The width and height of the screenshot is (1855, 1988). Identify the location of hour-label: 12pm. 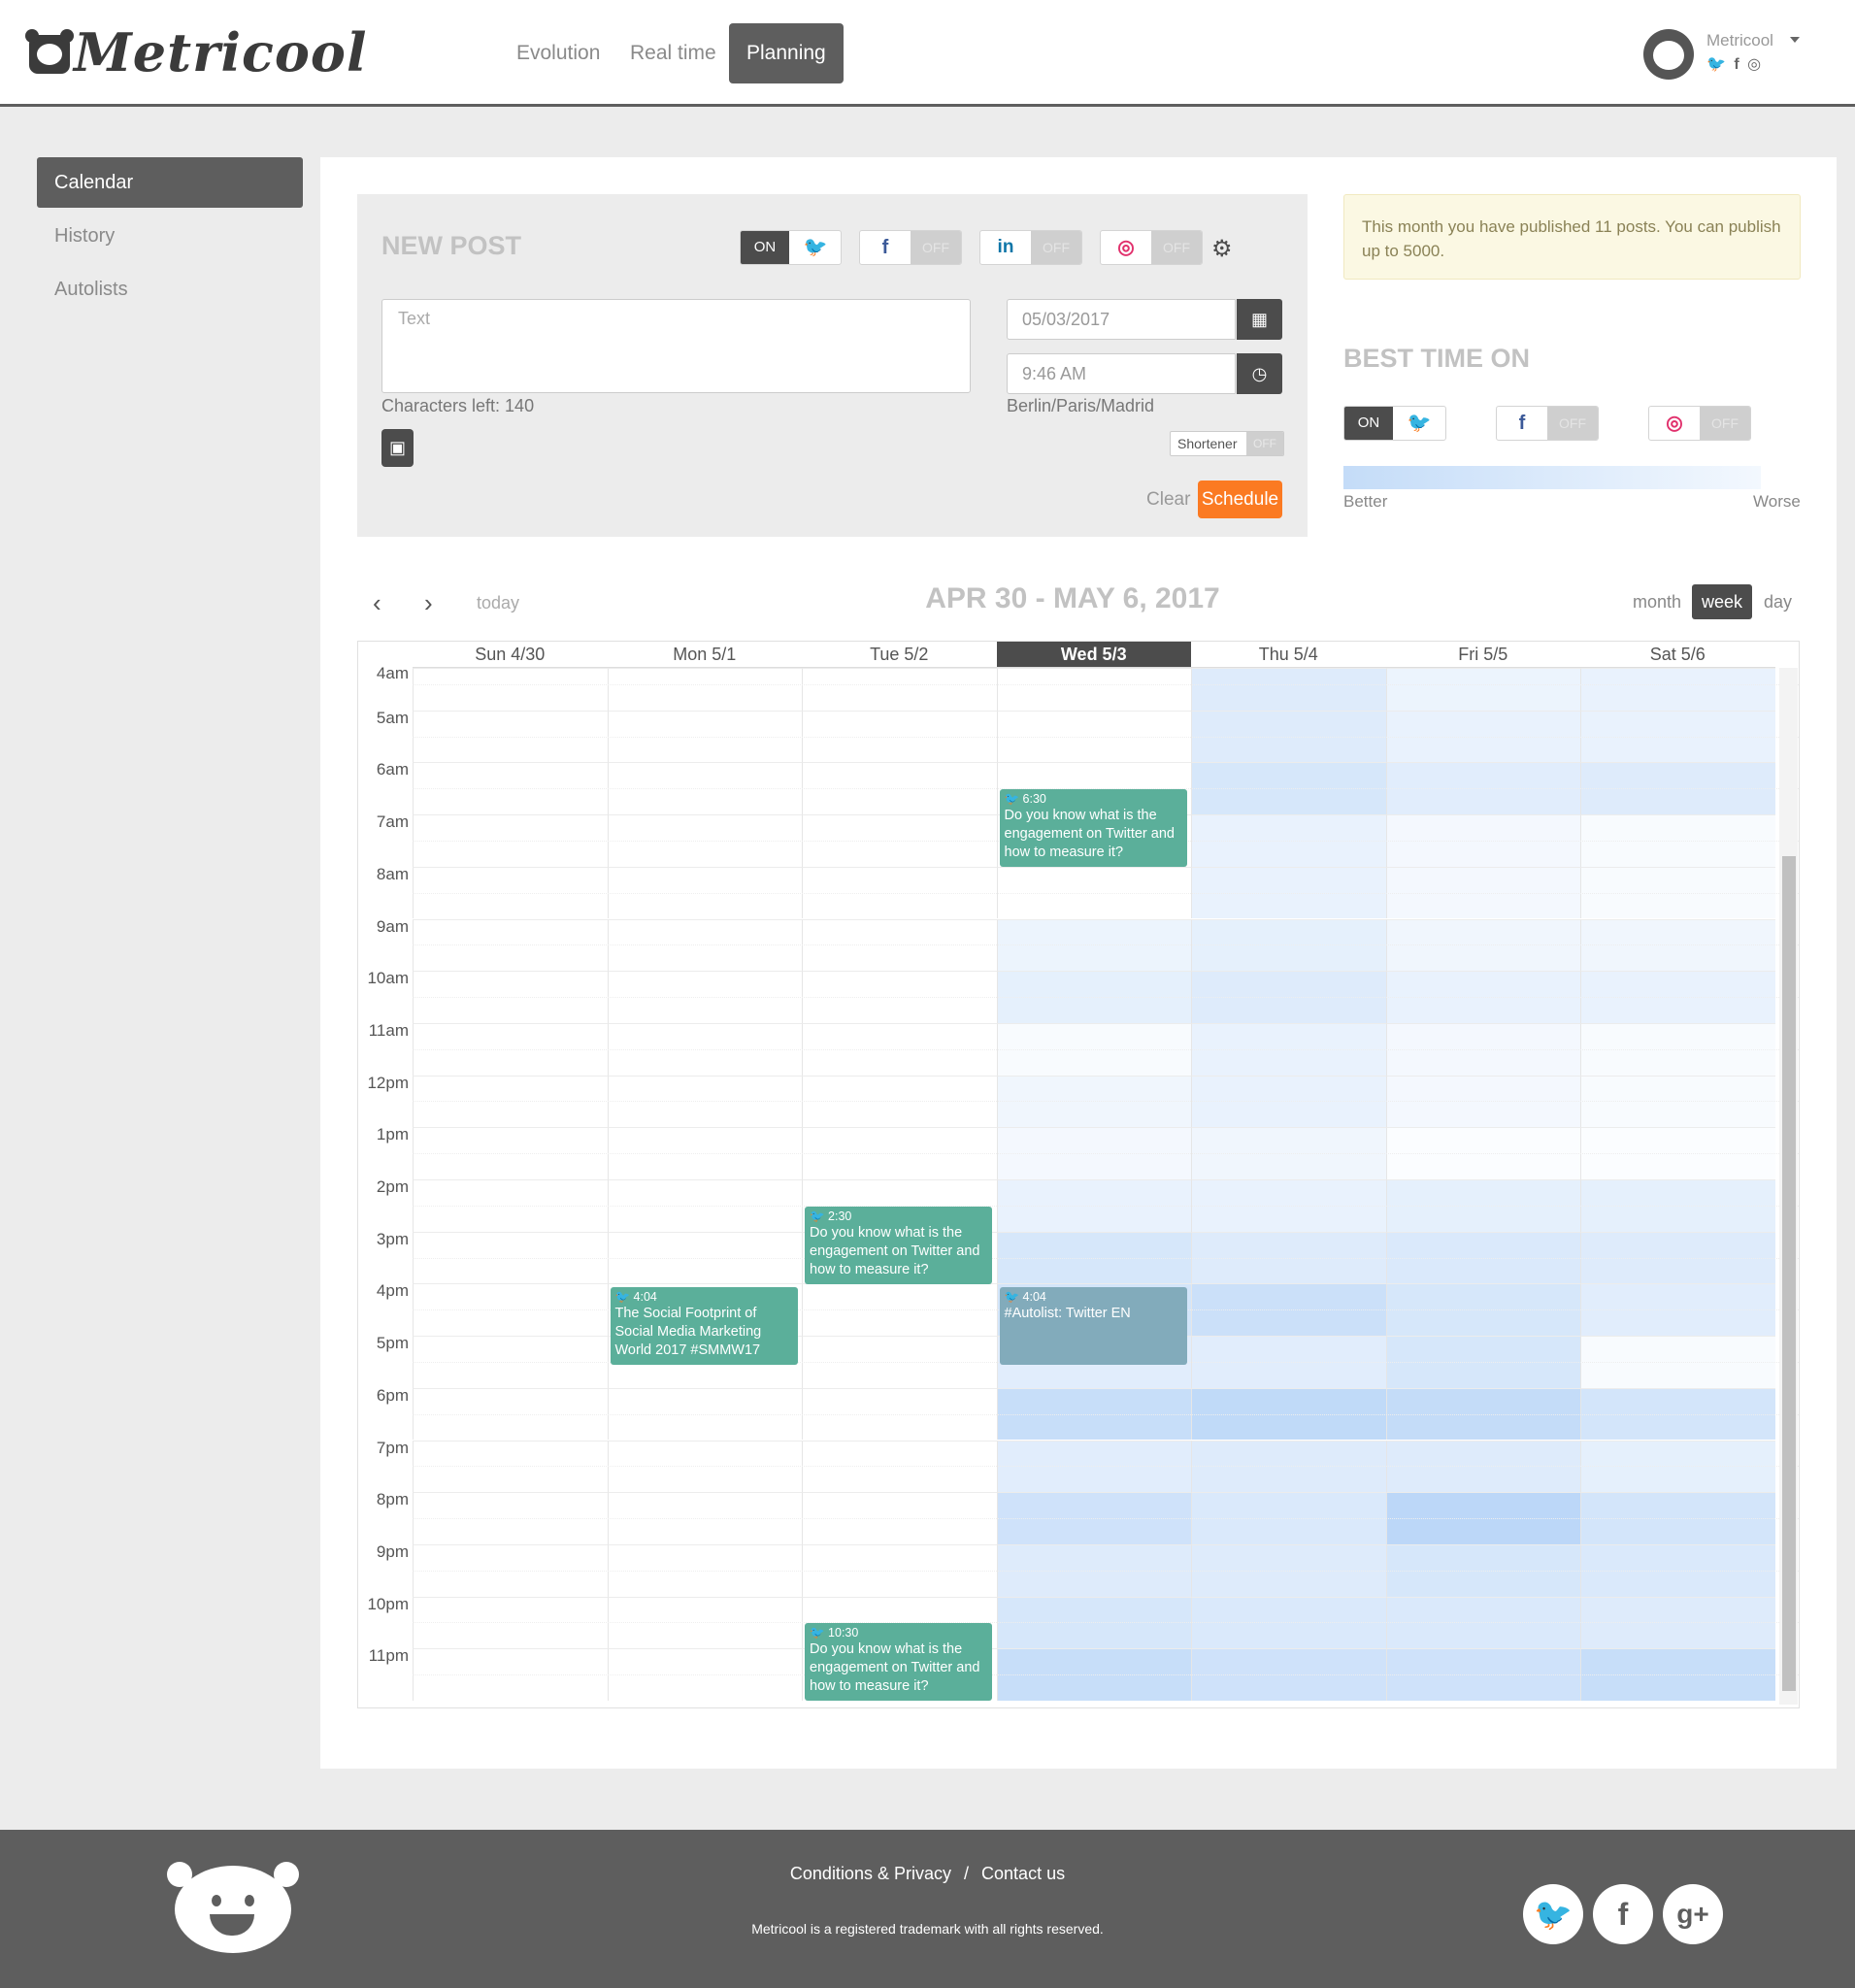
(388, 1082).